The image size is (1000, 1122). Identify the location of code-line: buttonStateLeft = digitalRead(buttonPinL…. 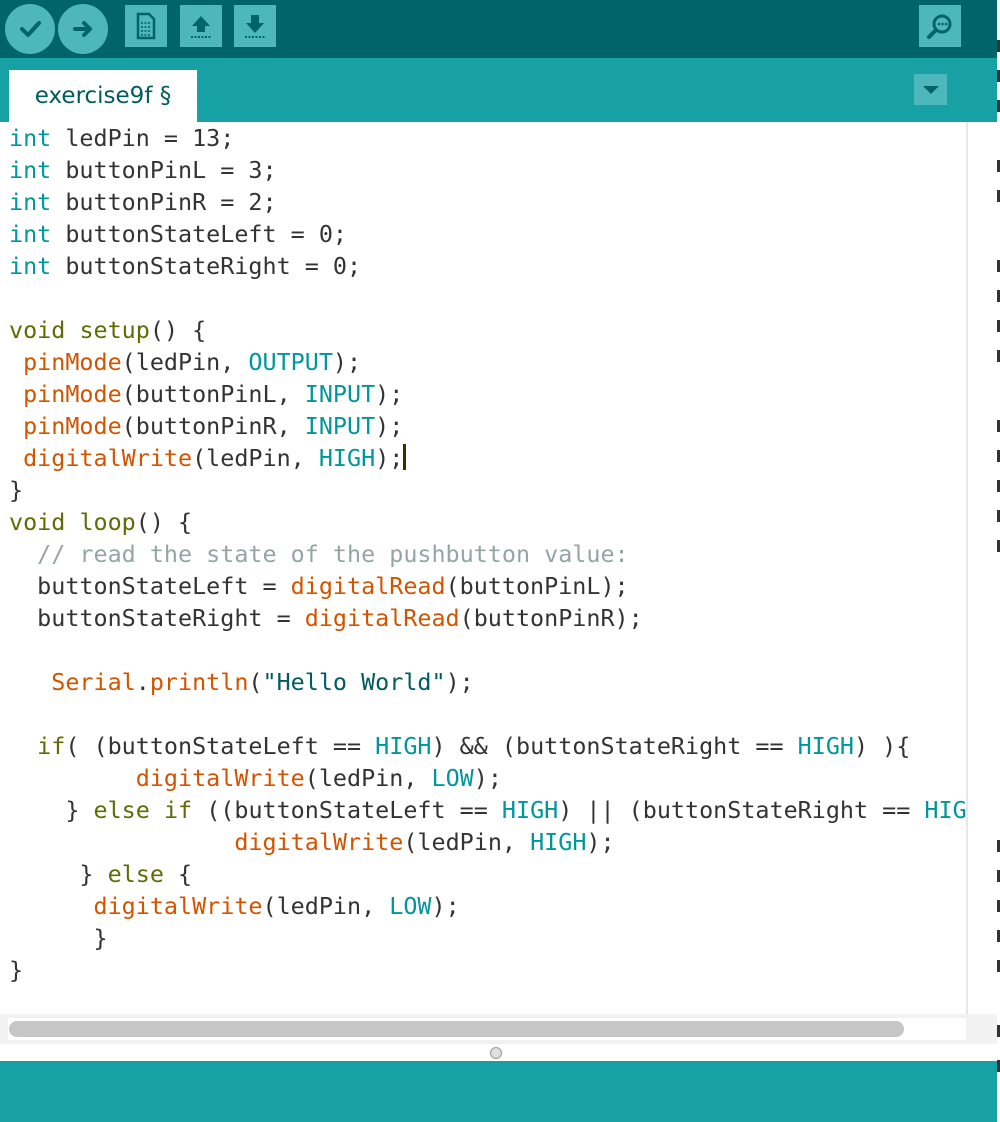
(487, 586).